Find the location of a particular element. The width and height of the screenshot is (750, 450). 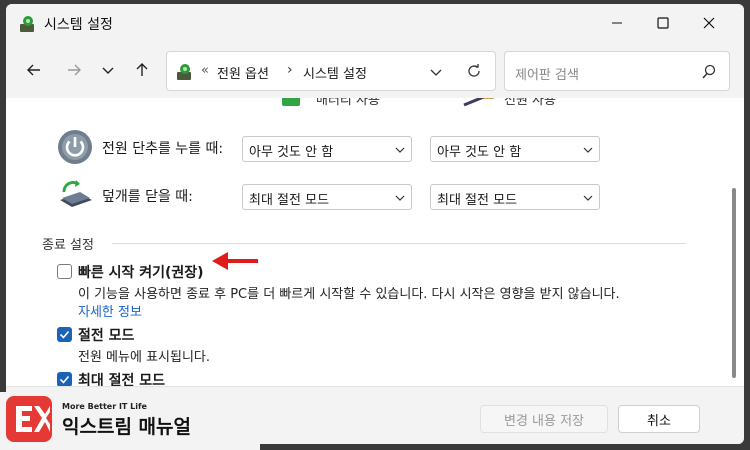

plug-icon is located at coordinates (479, 102).